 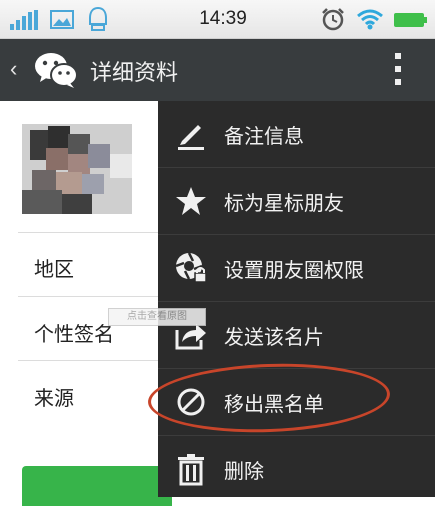 What do you see at coordinates (74, 334) in the screenshot?
I see `signature-label: 个性签名` at bounding box center [74, 334].